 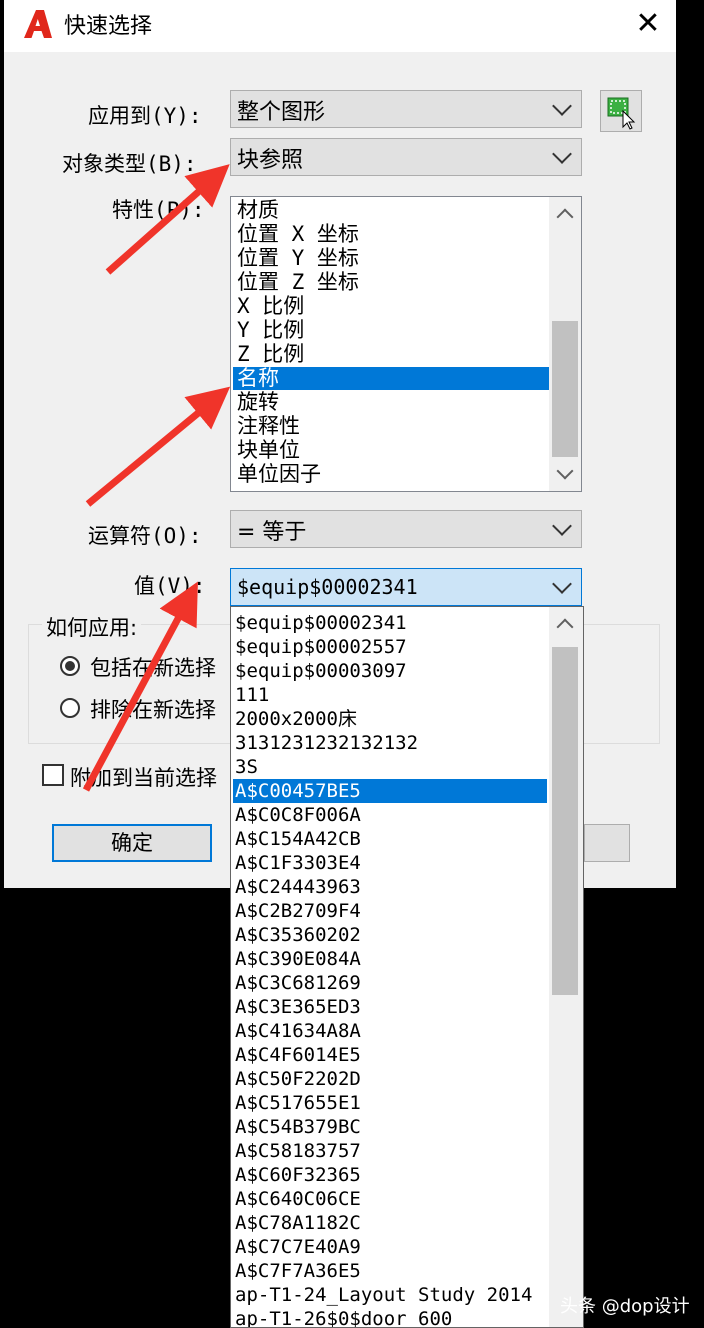 I want to click on property-item: 旋转, so click(x=258, y=402).